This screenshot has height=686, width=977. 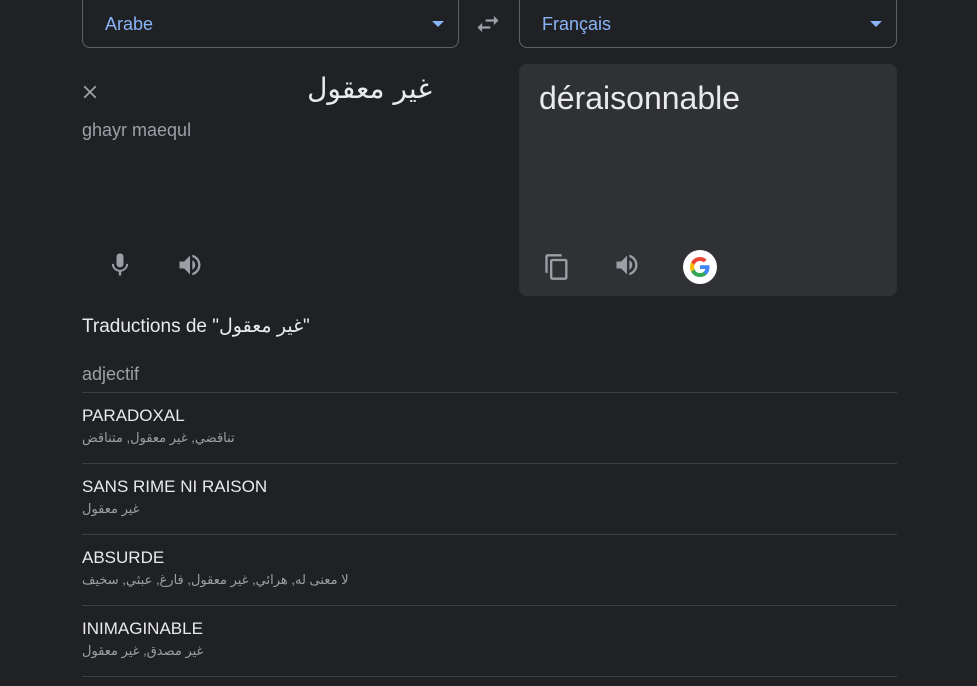 I want to click on source-language-label: Arabe, so click(x=129, y=24).